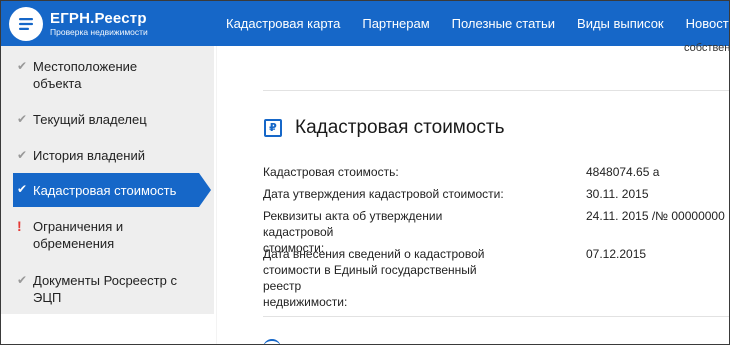 The width and height of the screenshot is (730, 345). What do you see at coordinates (107, 289) in the screenshot?
I see `sidebar-item-rosreestr-documents: ✔ Документы Росреестр с ЭЦП` at bounding box center [107, 289].